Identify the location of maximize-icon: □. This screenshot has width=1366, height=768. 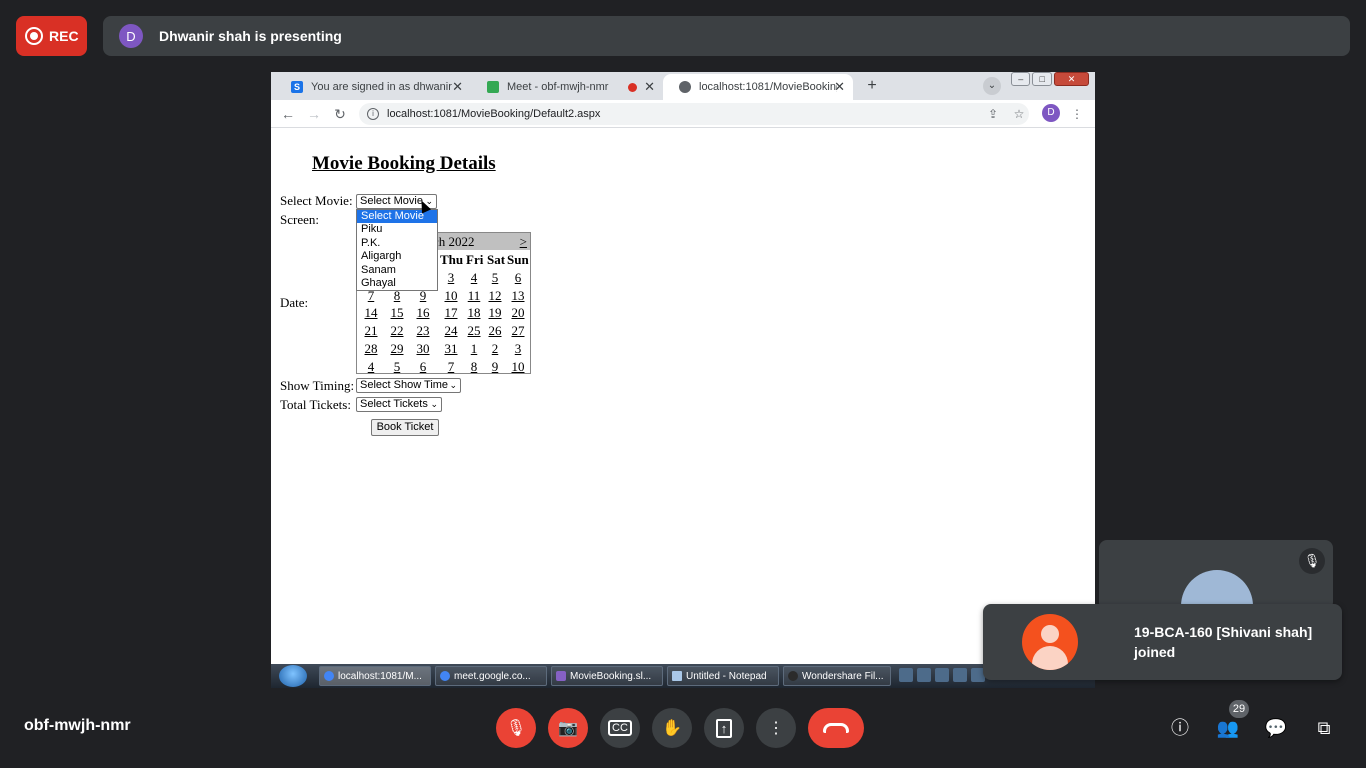
(1042, 79).